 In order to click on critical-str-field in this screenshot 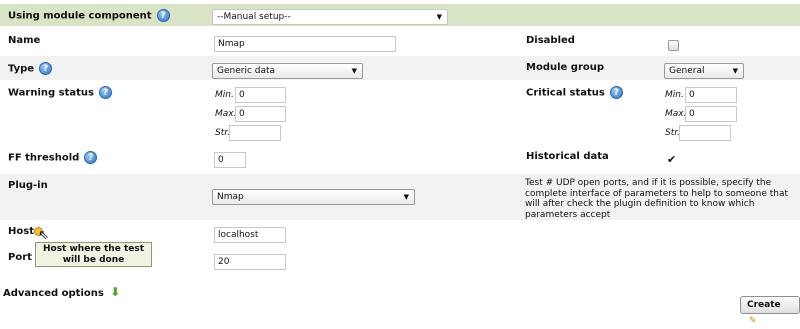, I will do `click(705, 133)`.